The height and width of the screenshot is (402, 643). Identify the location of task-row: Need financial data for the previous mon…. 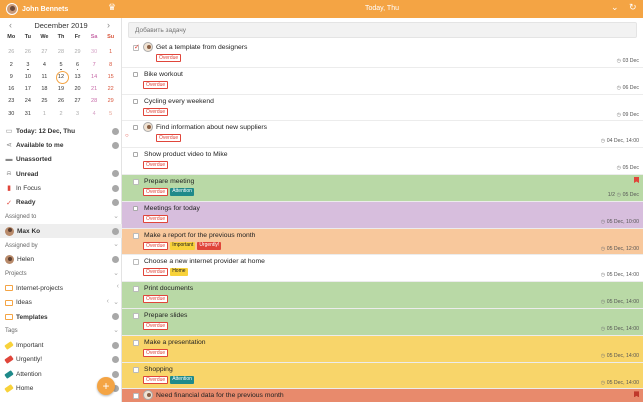
(382, 395).